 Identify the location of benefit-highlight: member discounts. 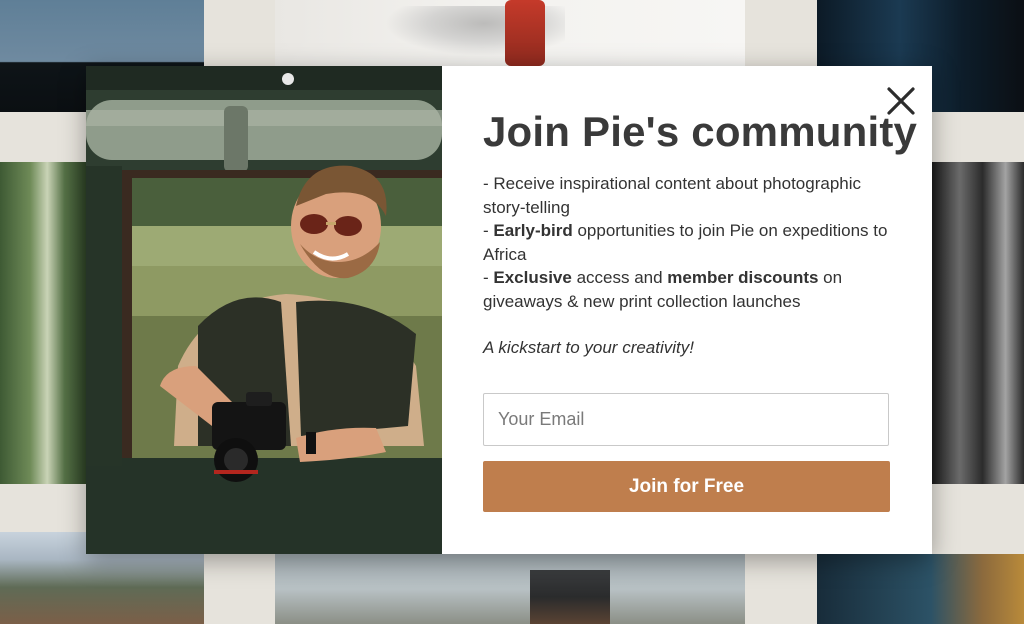
(743, 277).